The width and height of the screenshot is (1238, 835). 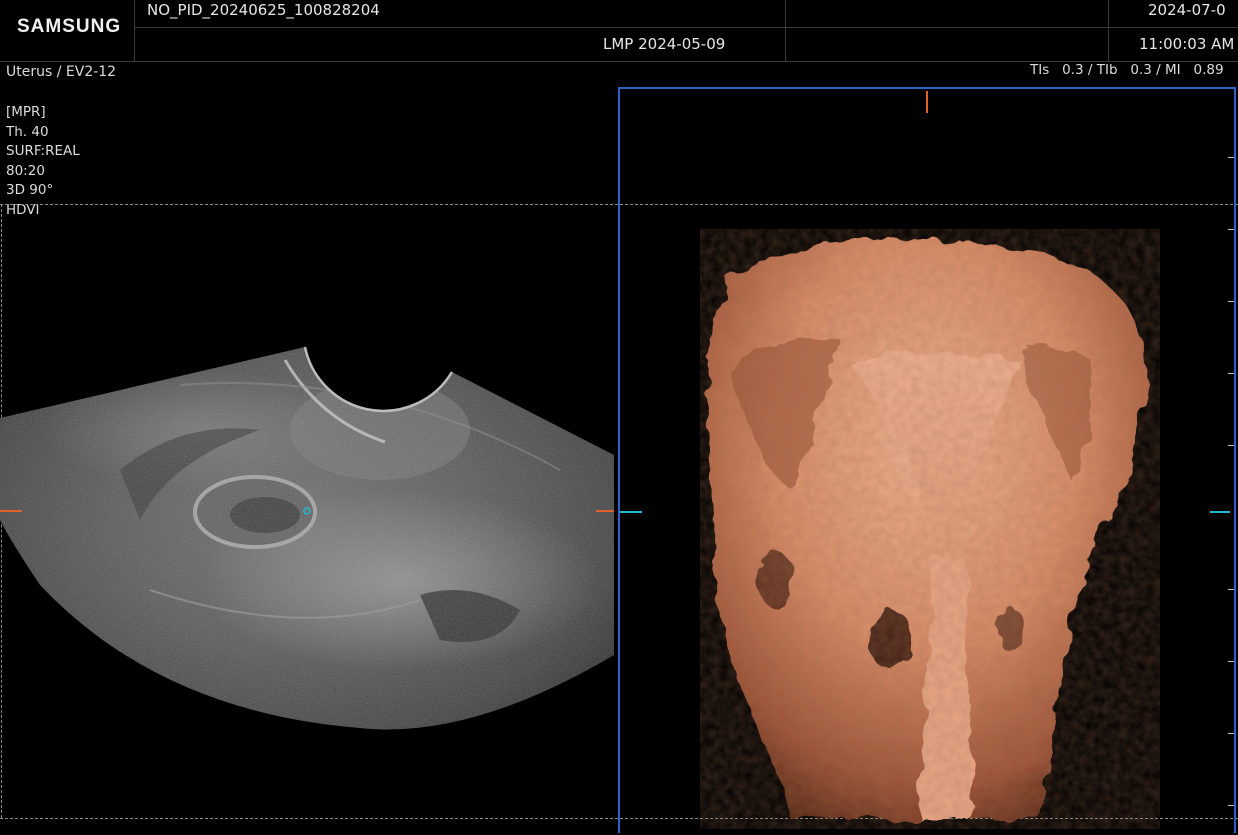 What do you see at coordinates (1231, 462) in the screenshot?
I see `depth-scale` at bounding box center [1231, 462].